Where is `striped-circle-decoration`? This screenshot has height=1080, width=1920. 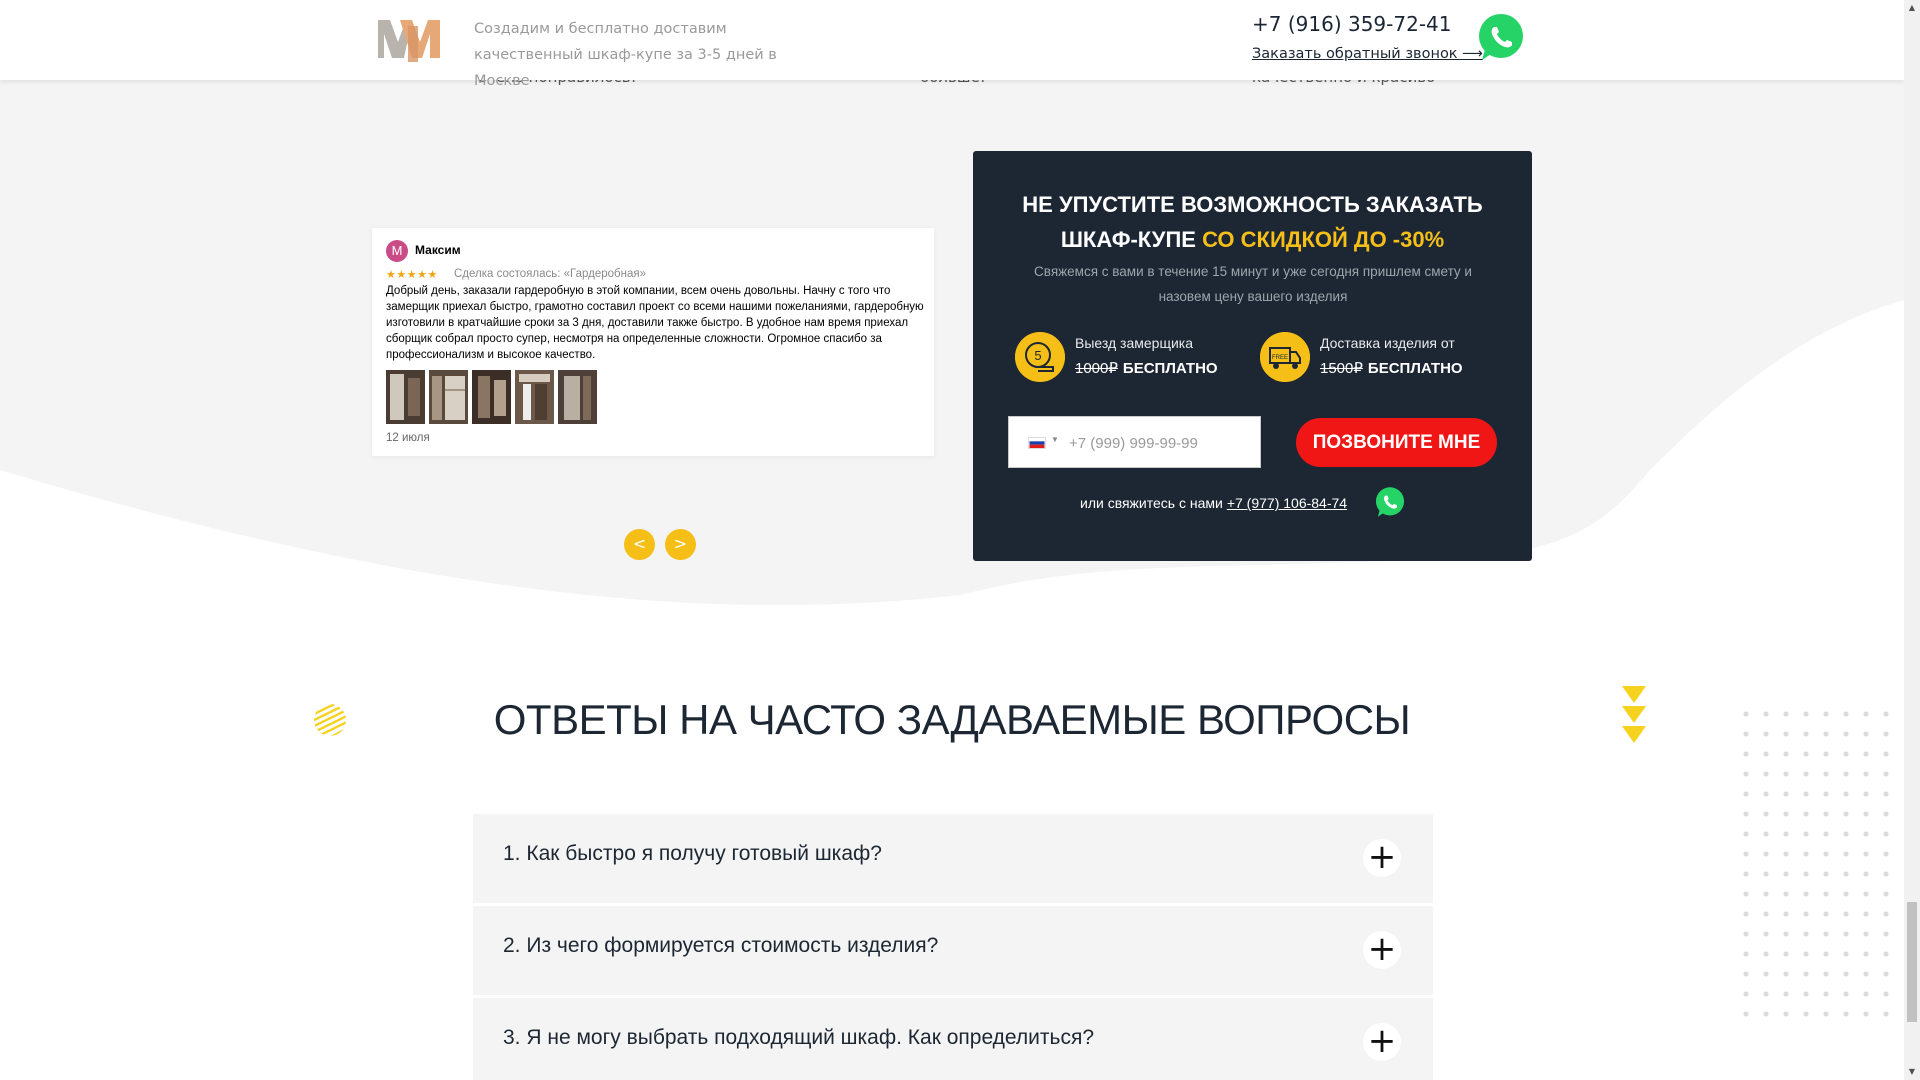
striped-circle-decoration is located at coordinates (330, 720).